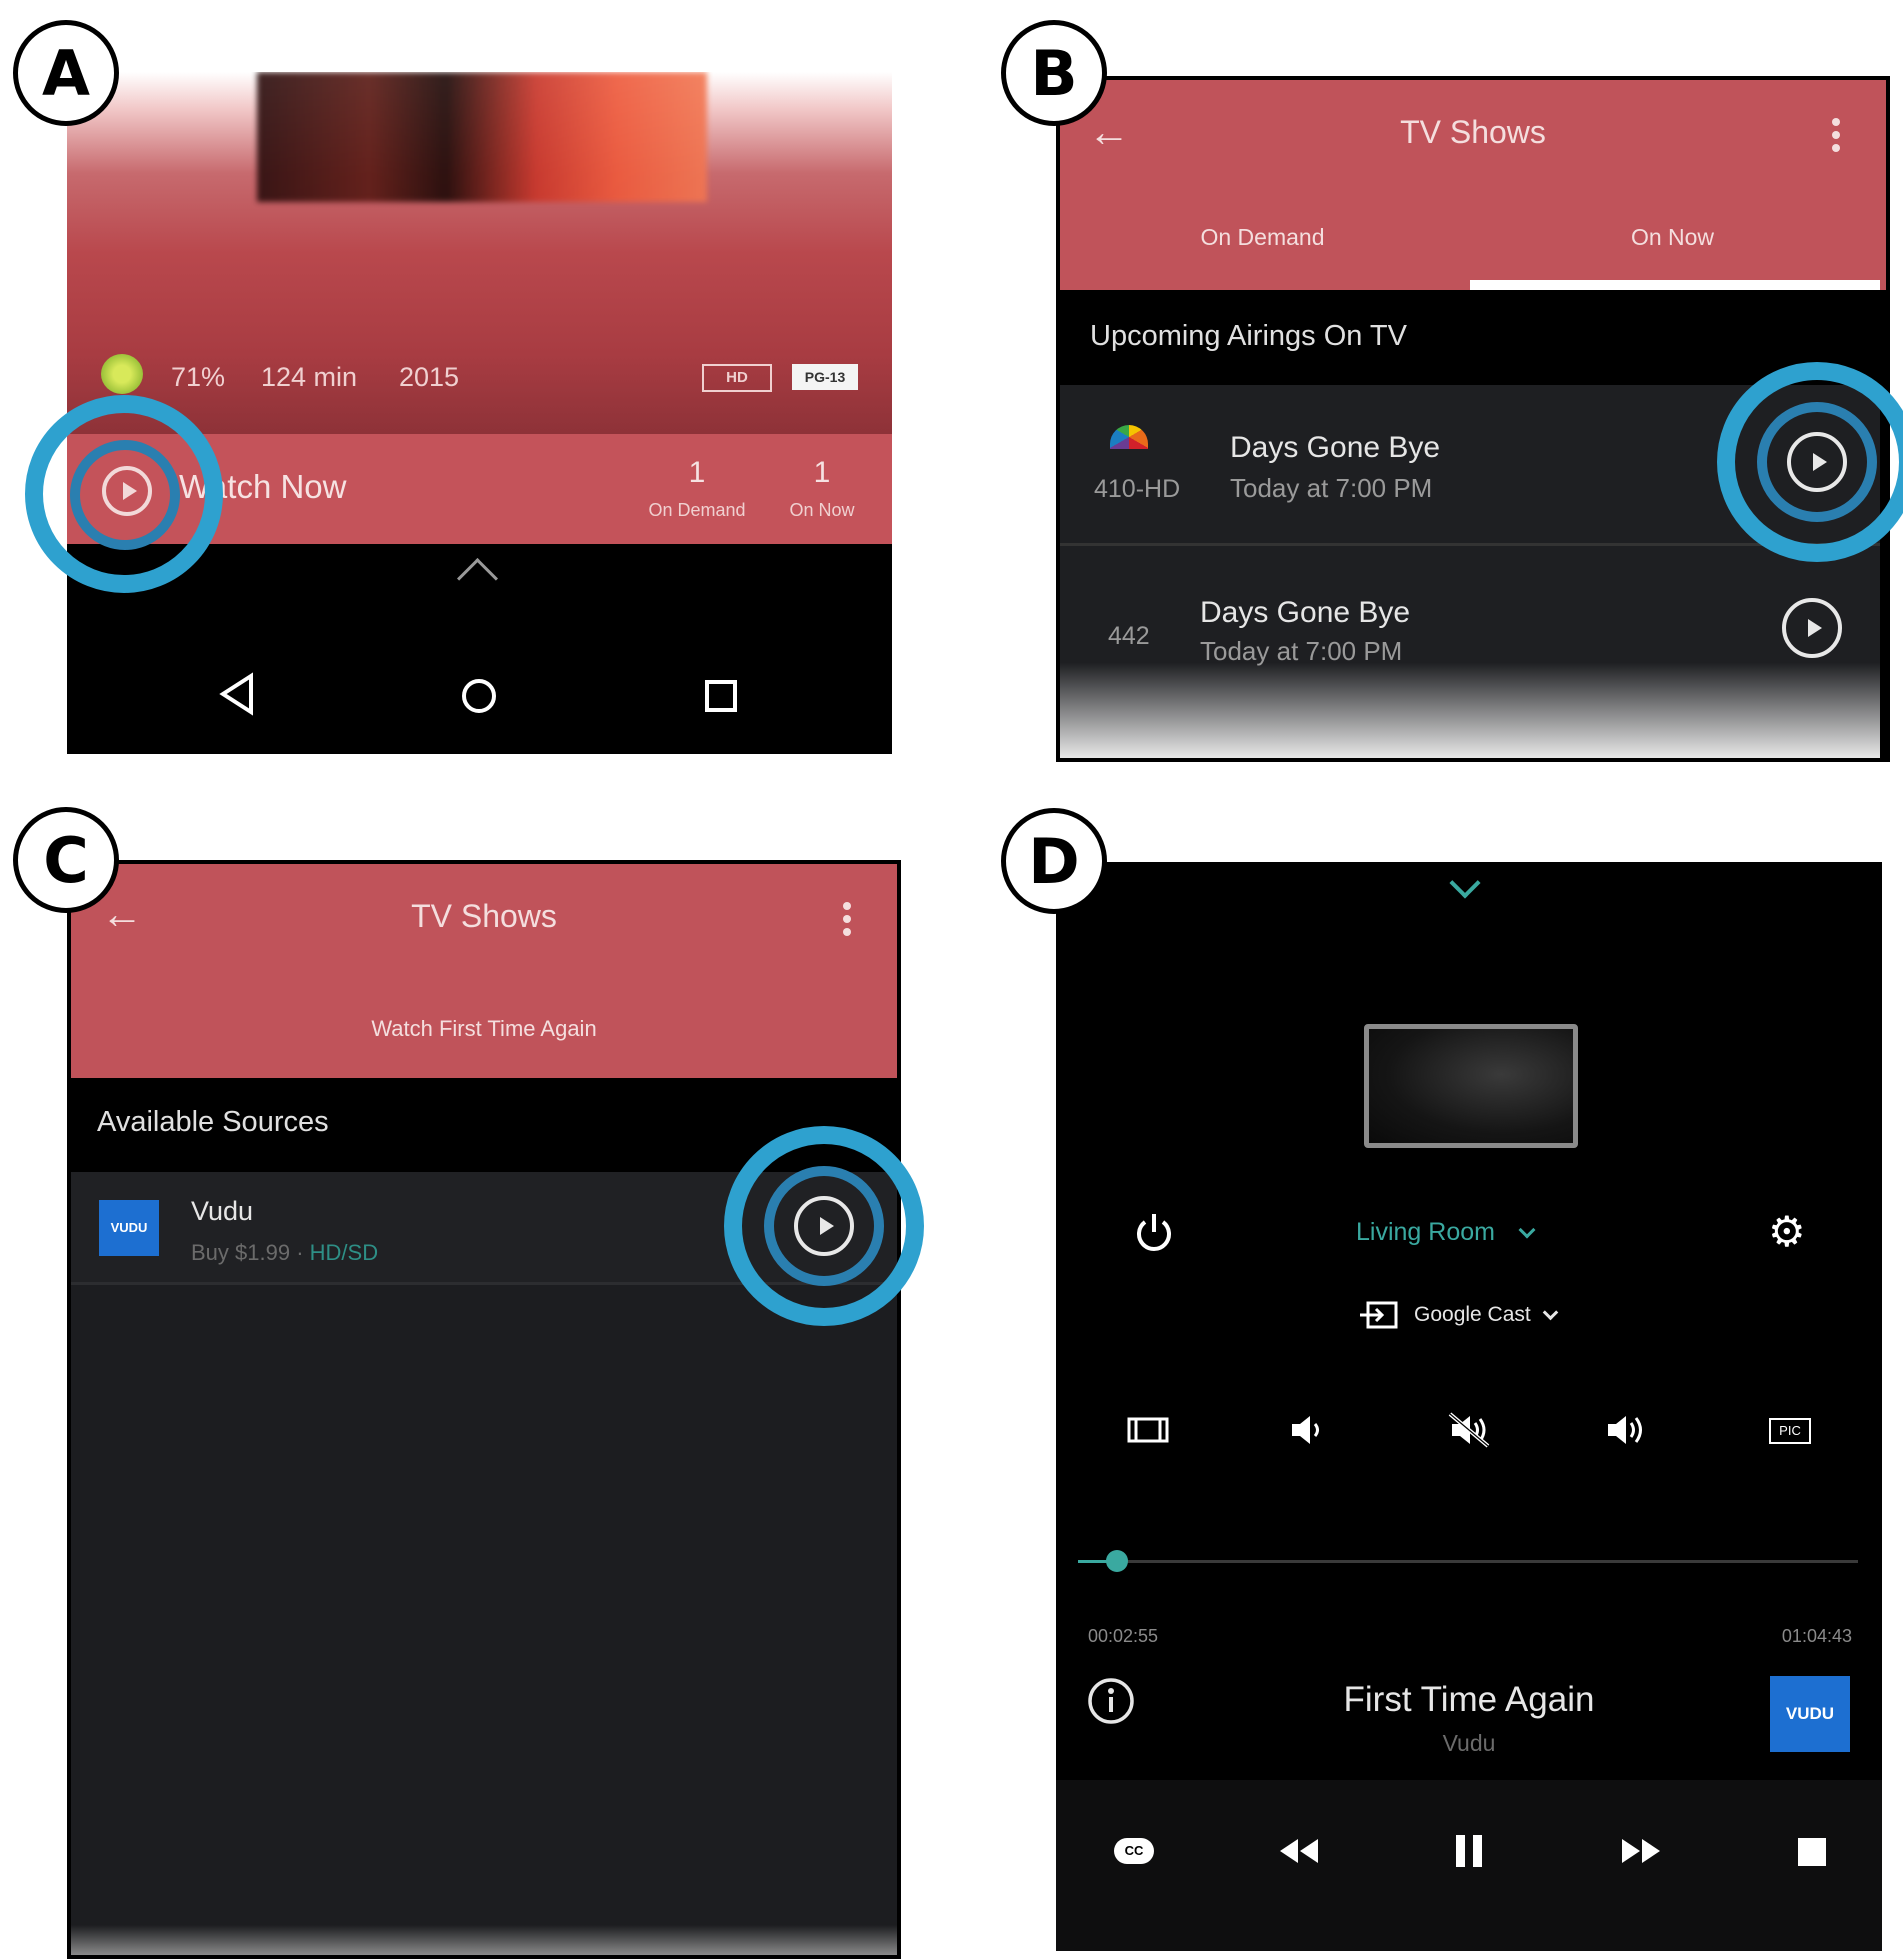 The width and height of the screenshot is (1903, 1959). What do you see at coordinates (198, 377) in the screenshot?
I see `rating-score: 71%` at bounding box center [198, 377].